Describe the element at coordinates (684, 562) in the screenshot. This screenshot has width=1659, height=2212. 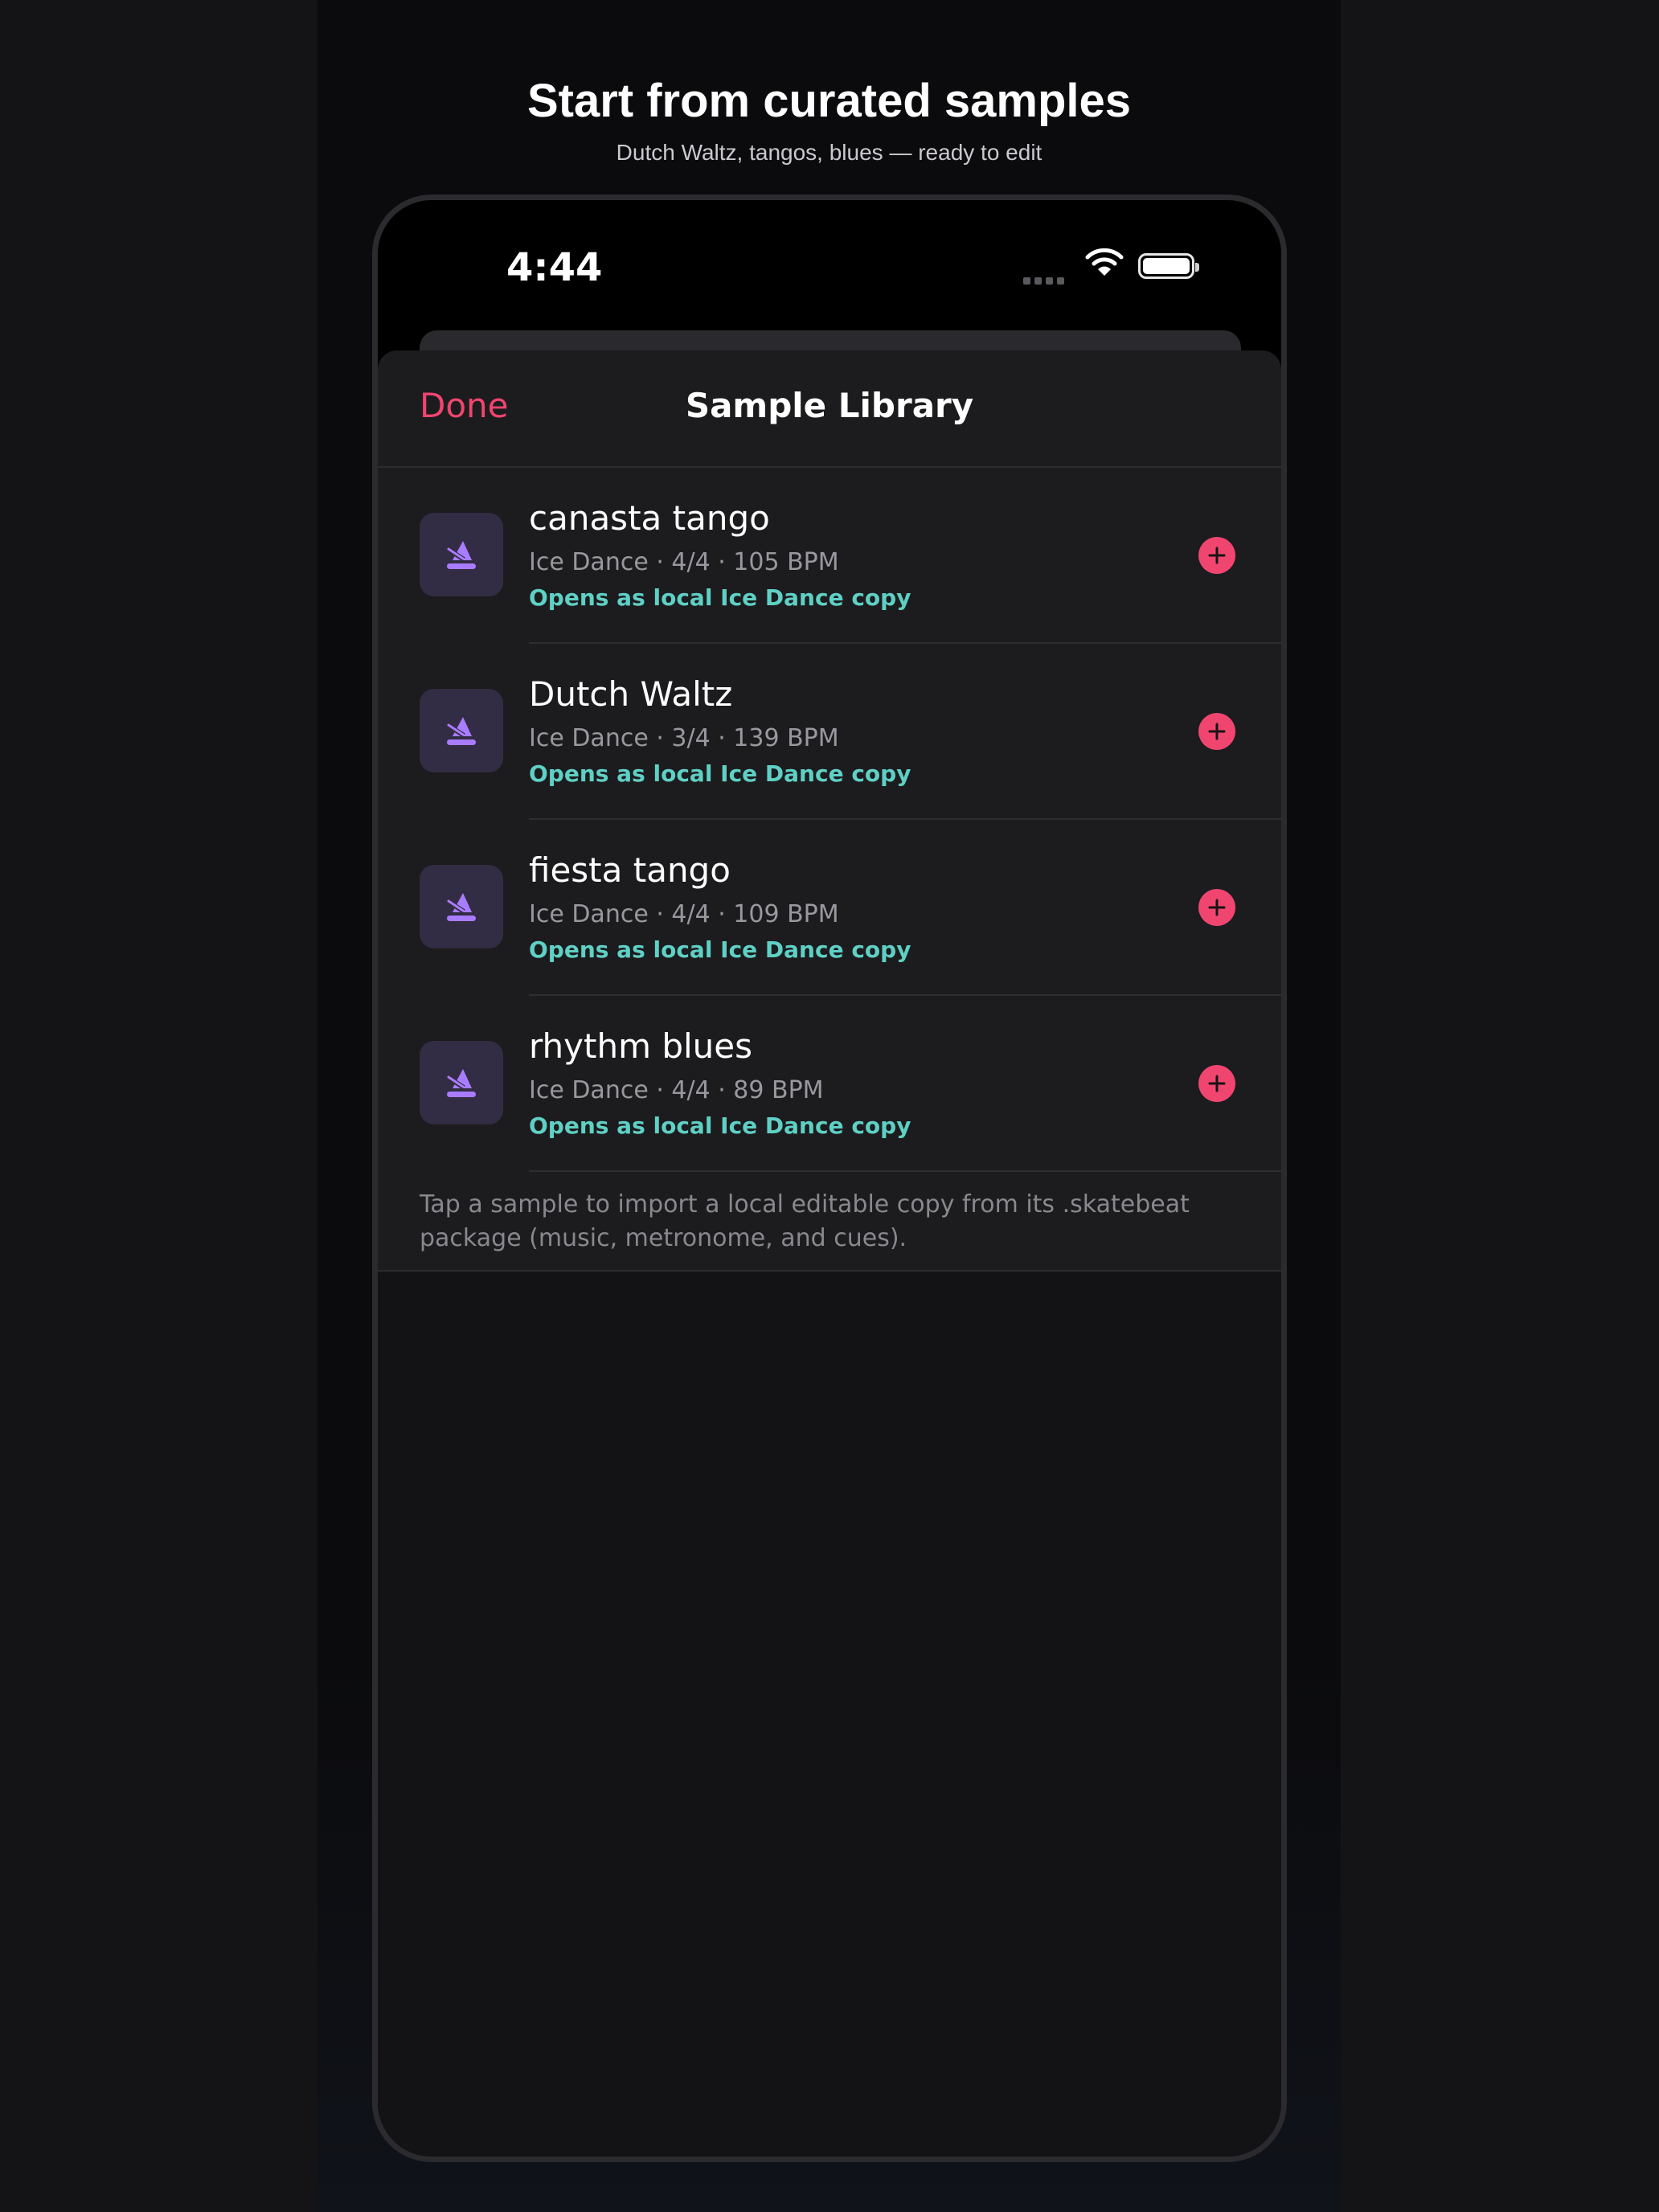
I see `sample-meta: Ice Dance · 4/4 · 105 BPM` at that location.